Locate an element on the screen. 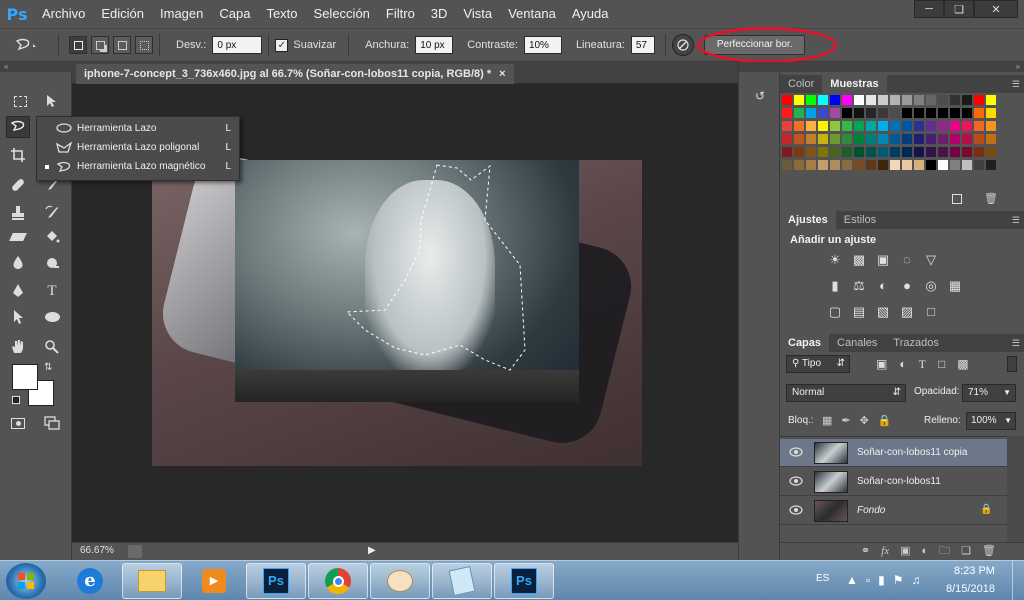  levels-icon: ▩ is located at coordinates (859, 260).